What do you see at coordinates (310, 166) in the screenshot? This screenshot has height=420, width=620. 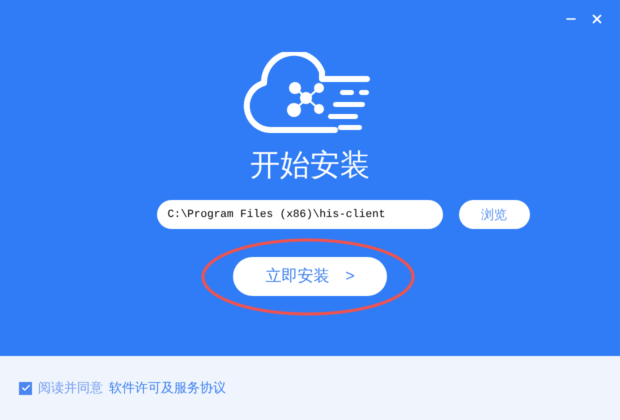 I see `install-title: 开始安装` at bounding box center [310, 166].